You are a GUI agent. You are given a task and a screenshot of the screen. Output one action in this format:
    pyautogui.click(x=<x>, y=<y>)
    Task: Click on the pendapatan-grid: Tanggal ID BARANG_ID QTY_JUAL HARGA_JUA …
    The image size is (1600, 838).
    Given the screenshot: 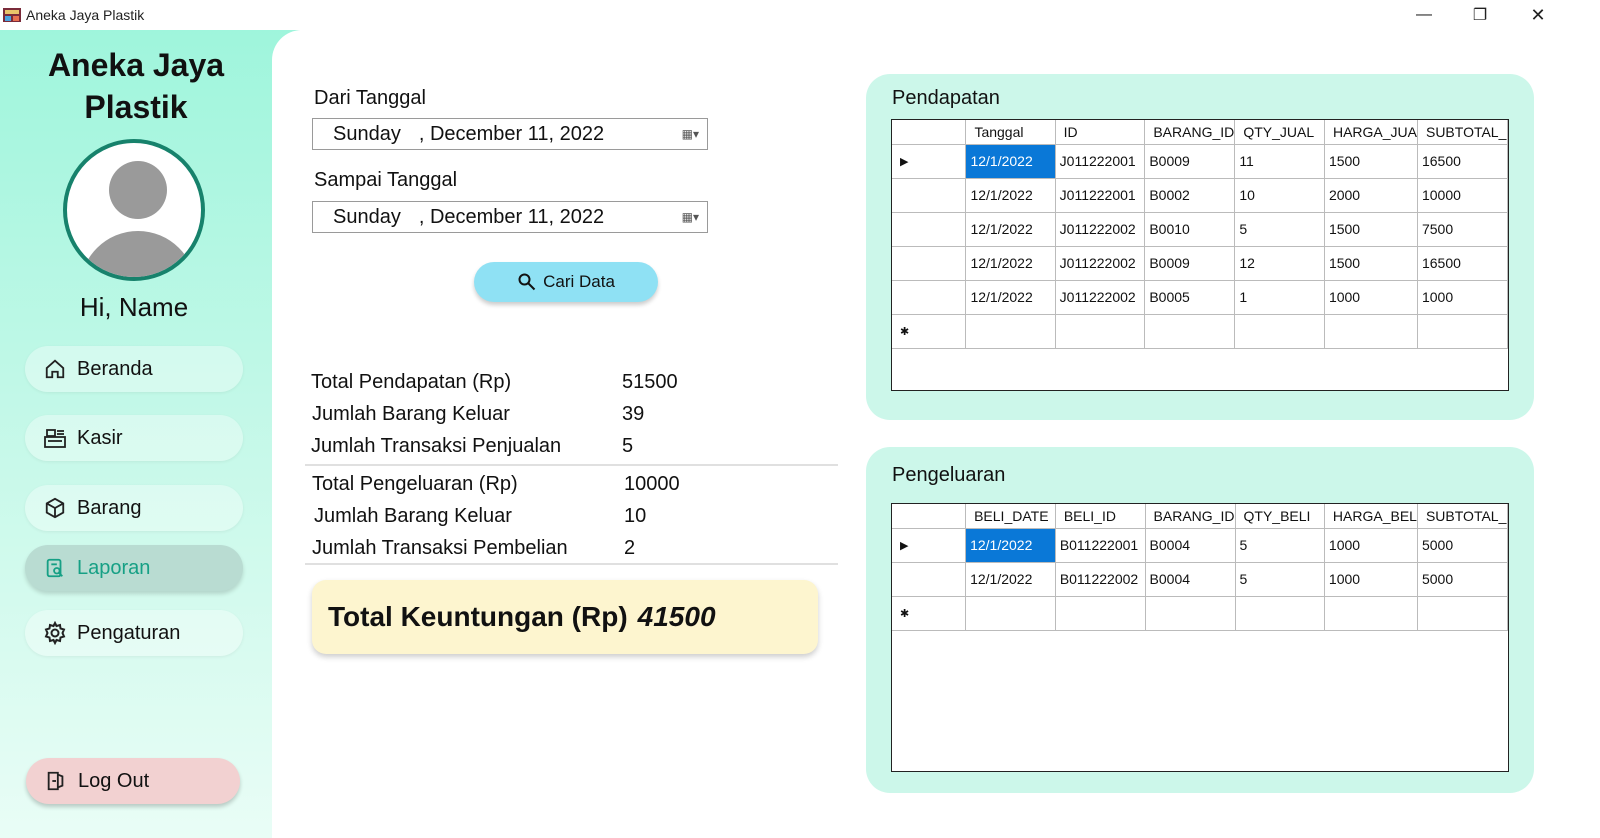 What is the action you would take?
    pyautogui.click(x=1200, y=255)
    